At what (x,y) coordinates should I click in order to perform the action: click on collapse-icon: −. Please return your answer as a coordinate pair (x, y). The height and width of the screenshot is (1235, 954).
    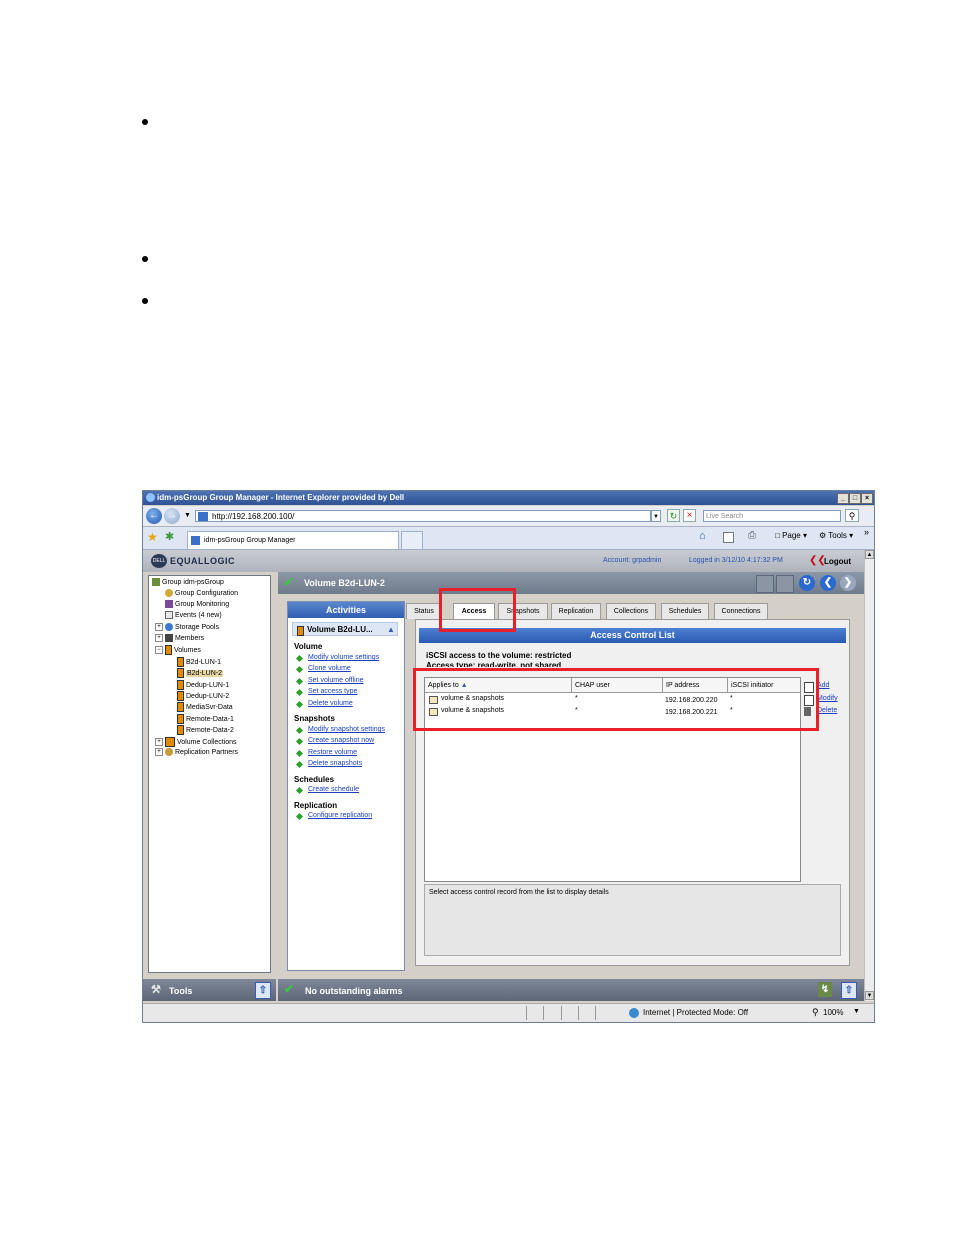
    Looking at the image, I should click on (159, 650).